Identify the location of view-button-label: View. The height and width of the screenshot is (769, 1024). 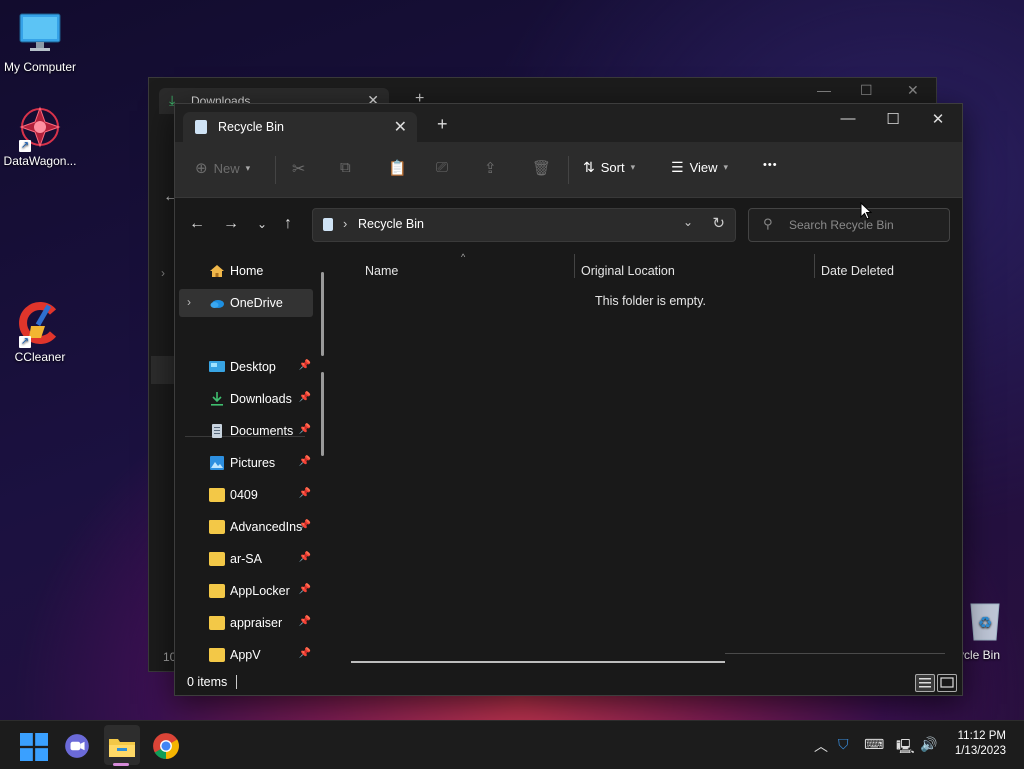
(703, 167).